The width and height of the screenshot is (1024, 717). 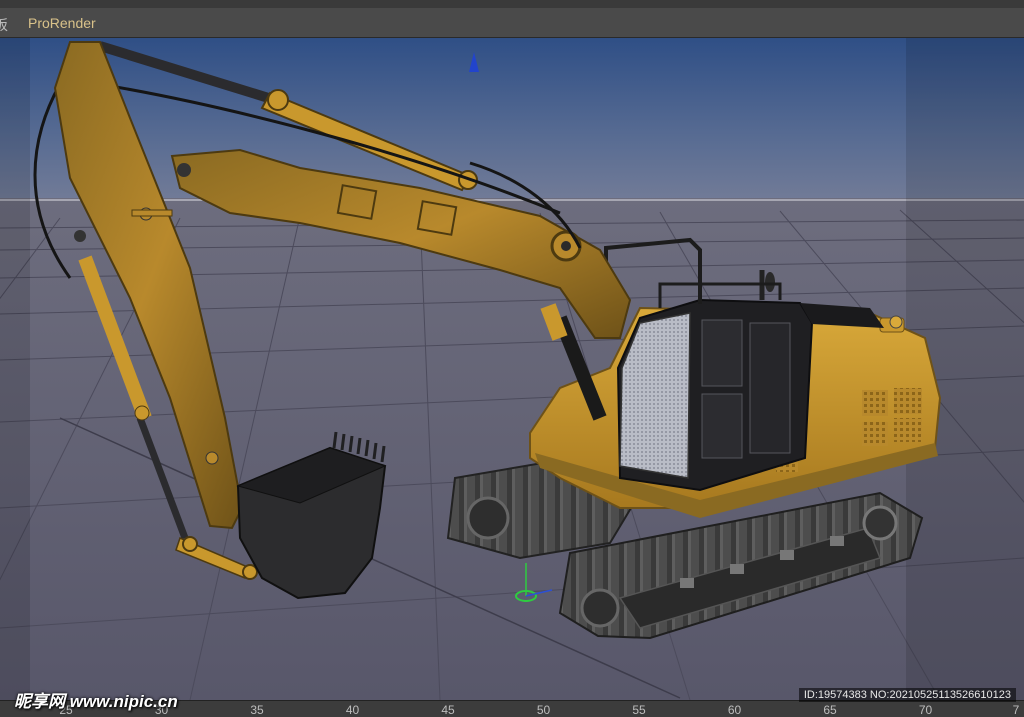 I want to click on menu-item-prorender: ProRender, so click(x=62, y=23).